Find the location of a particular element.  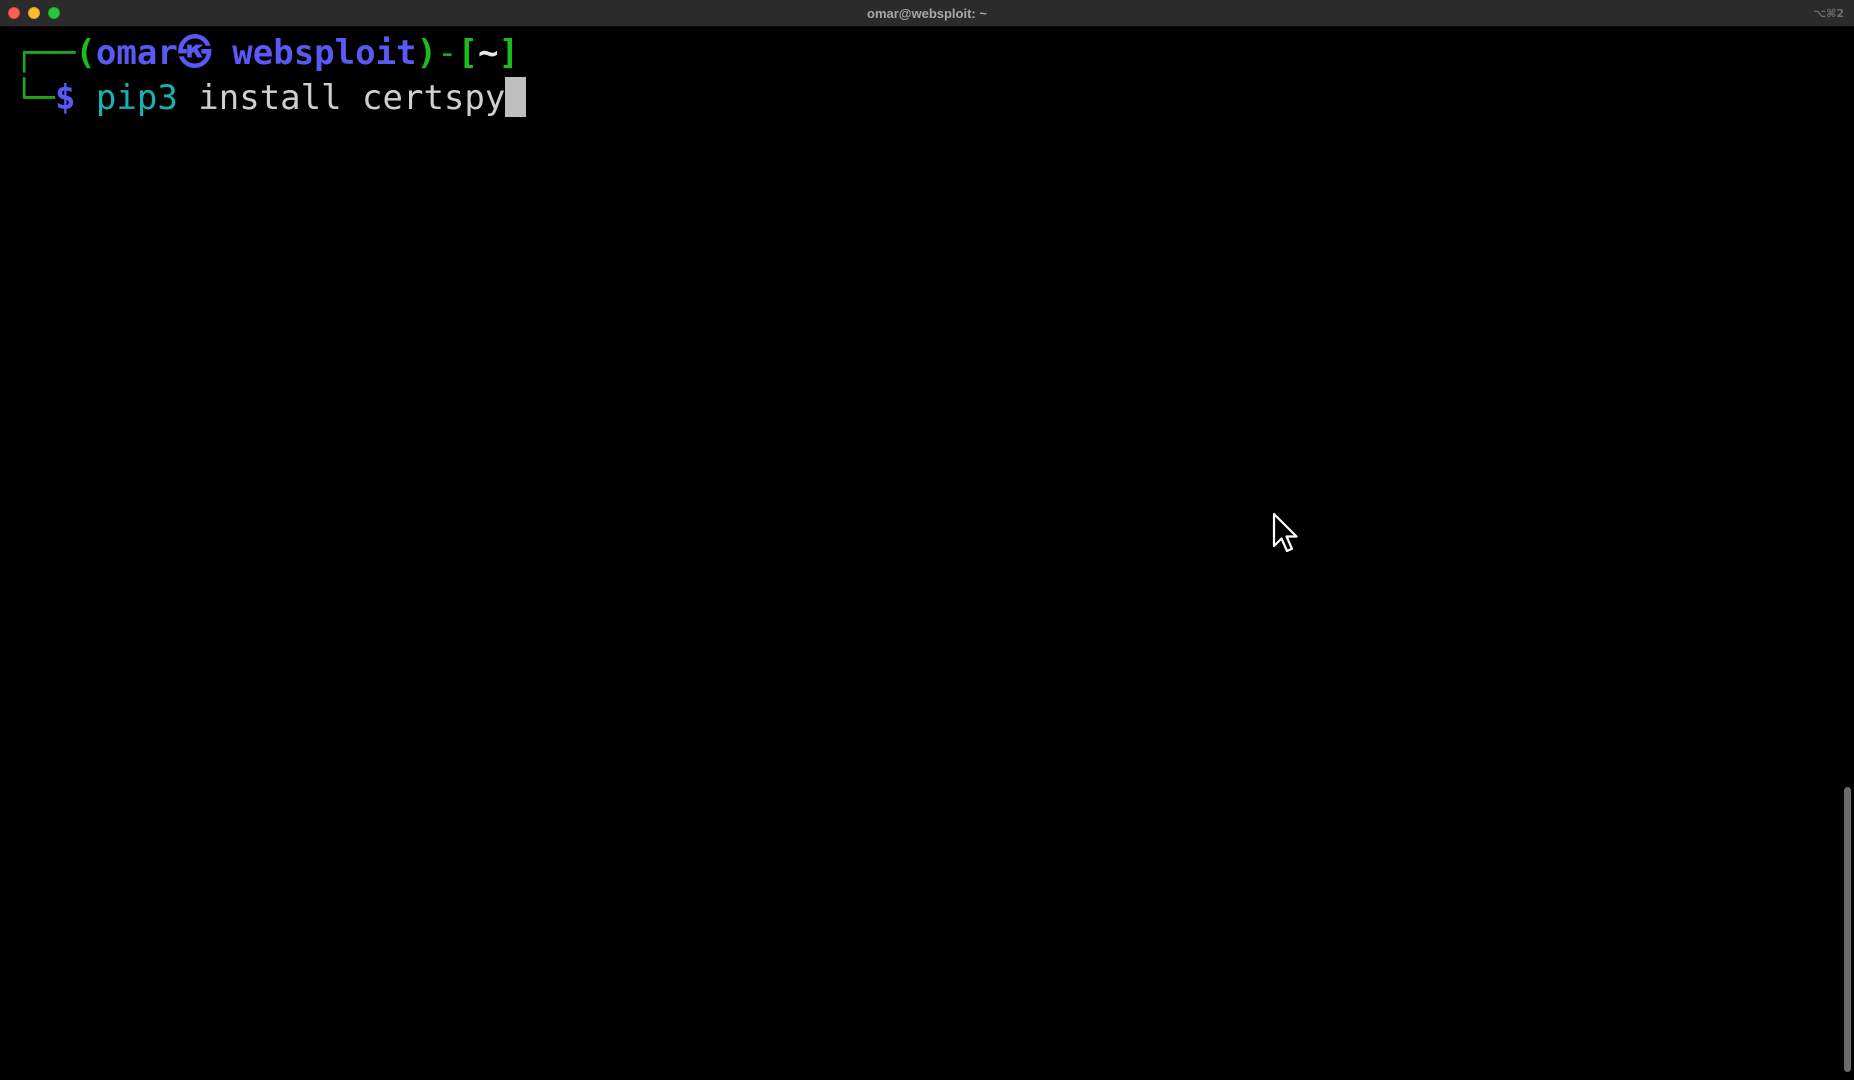

prompt-box-top: ┌── is located at coordinates (45, 53).